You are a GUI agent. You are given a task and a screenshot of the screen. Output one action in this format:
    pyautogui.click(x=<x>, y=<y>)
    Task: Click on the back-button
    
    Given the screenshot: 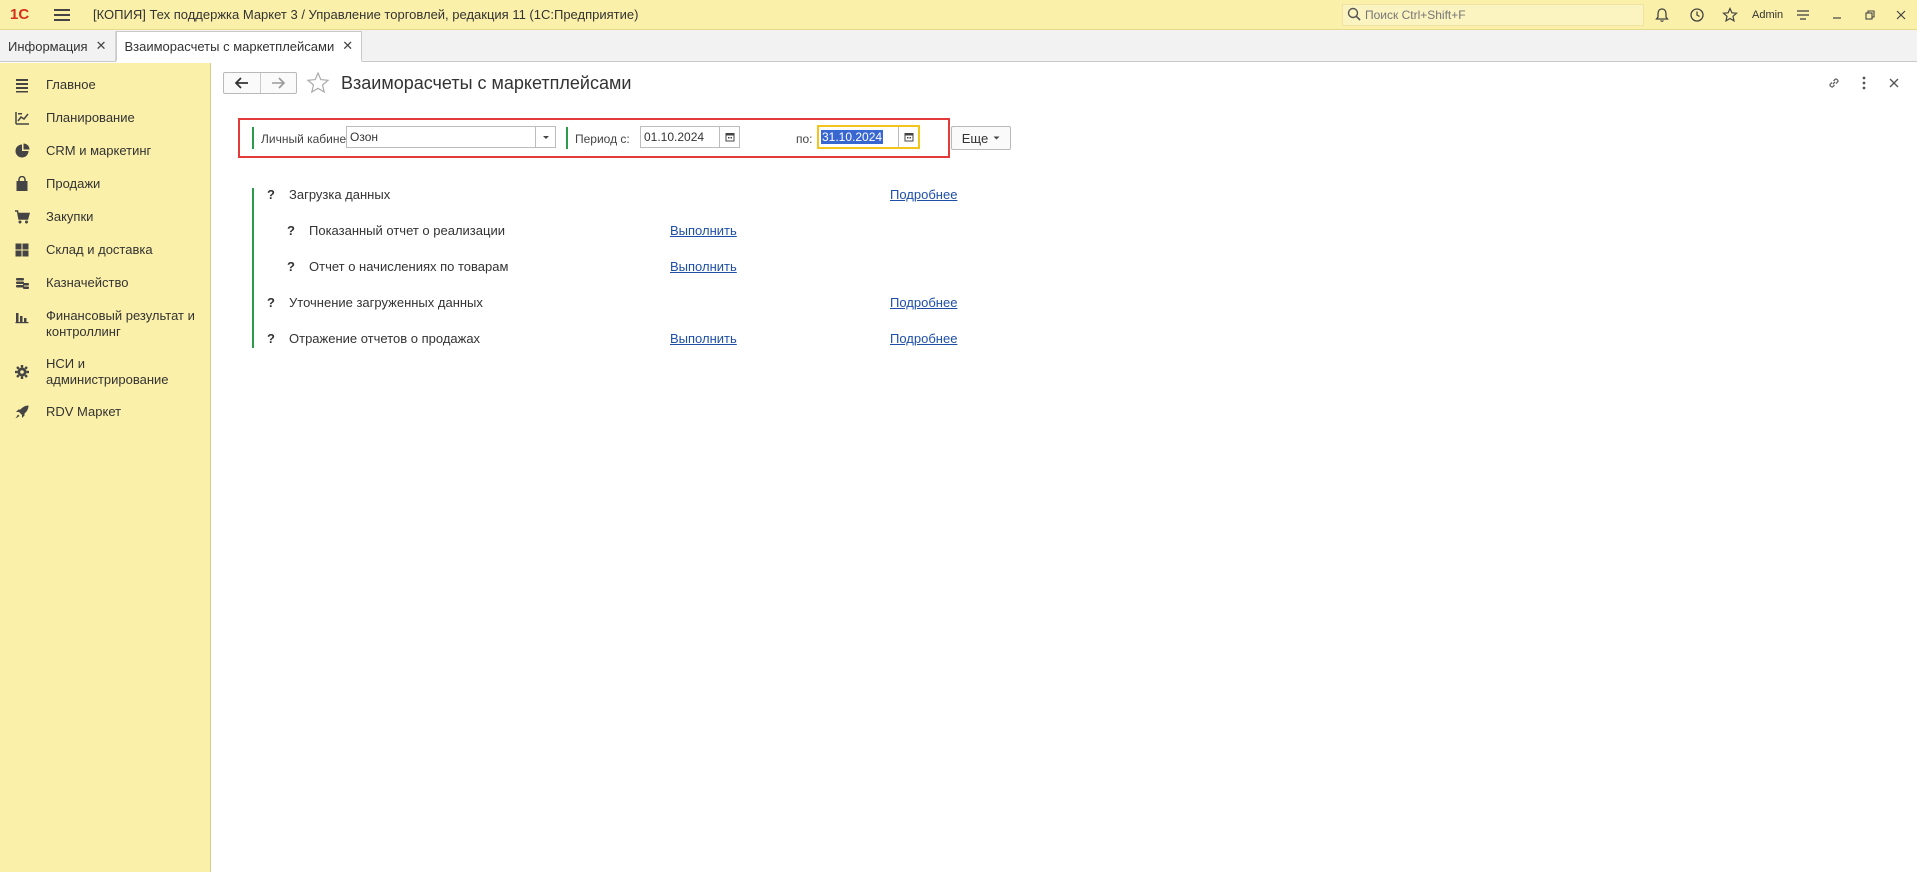 What is the action you would take?
    pyautogui.click(x=242, y=83)
    